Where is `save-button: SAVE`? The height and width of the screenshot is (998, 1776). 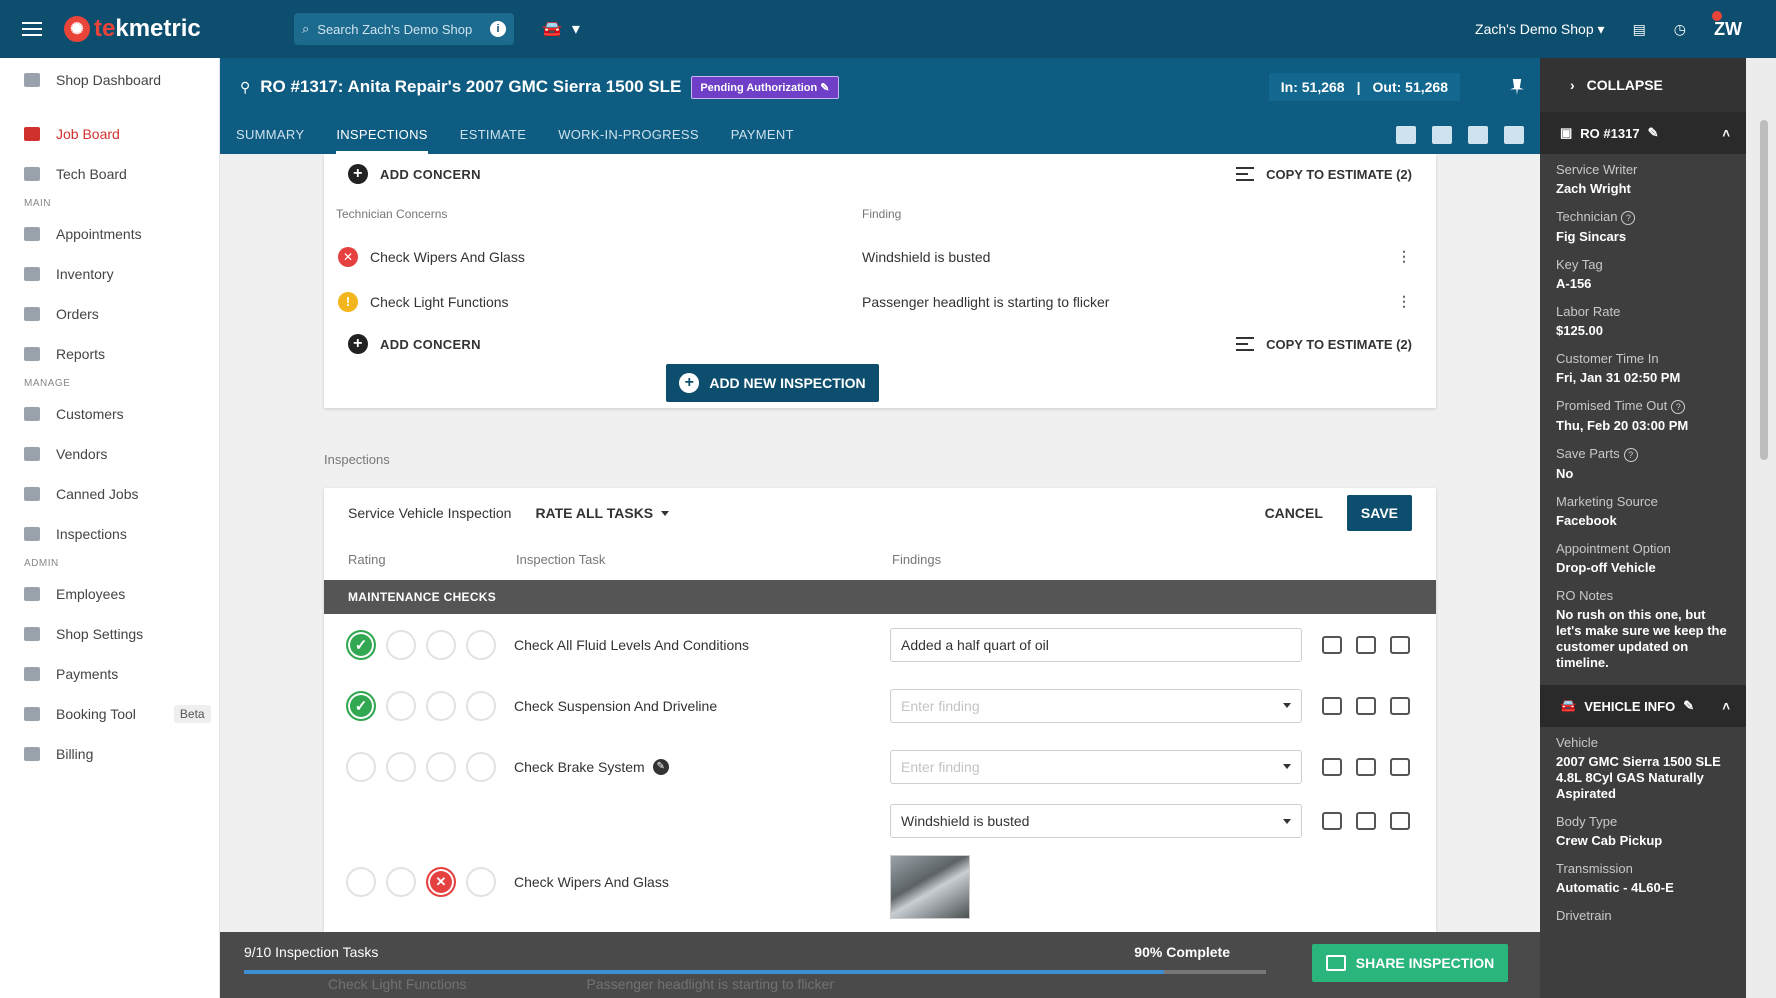 save-button: SAVE is located at coordinates (1379, 513).